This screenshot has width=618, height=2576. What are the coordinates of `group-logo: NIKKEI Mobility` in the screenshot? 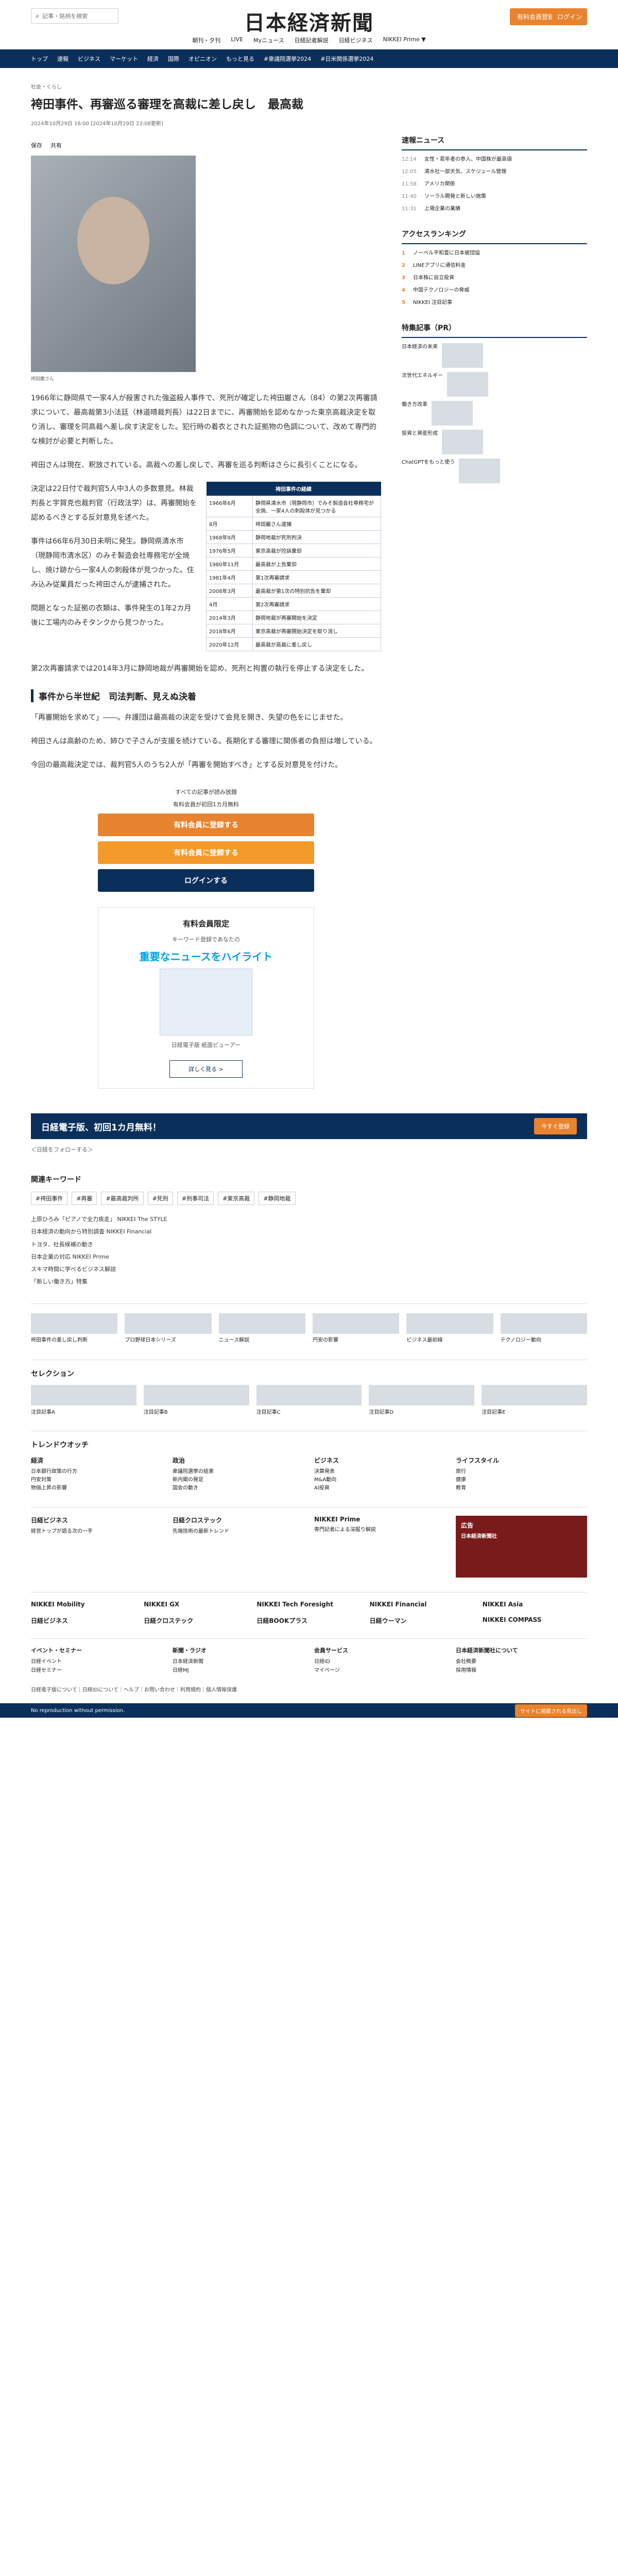 It's located at (83, 1604).